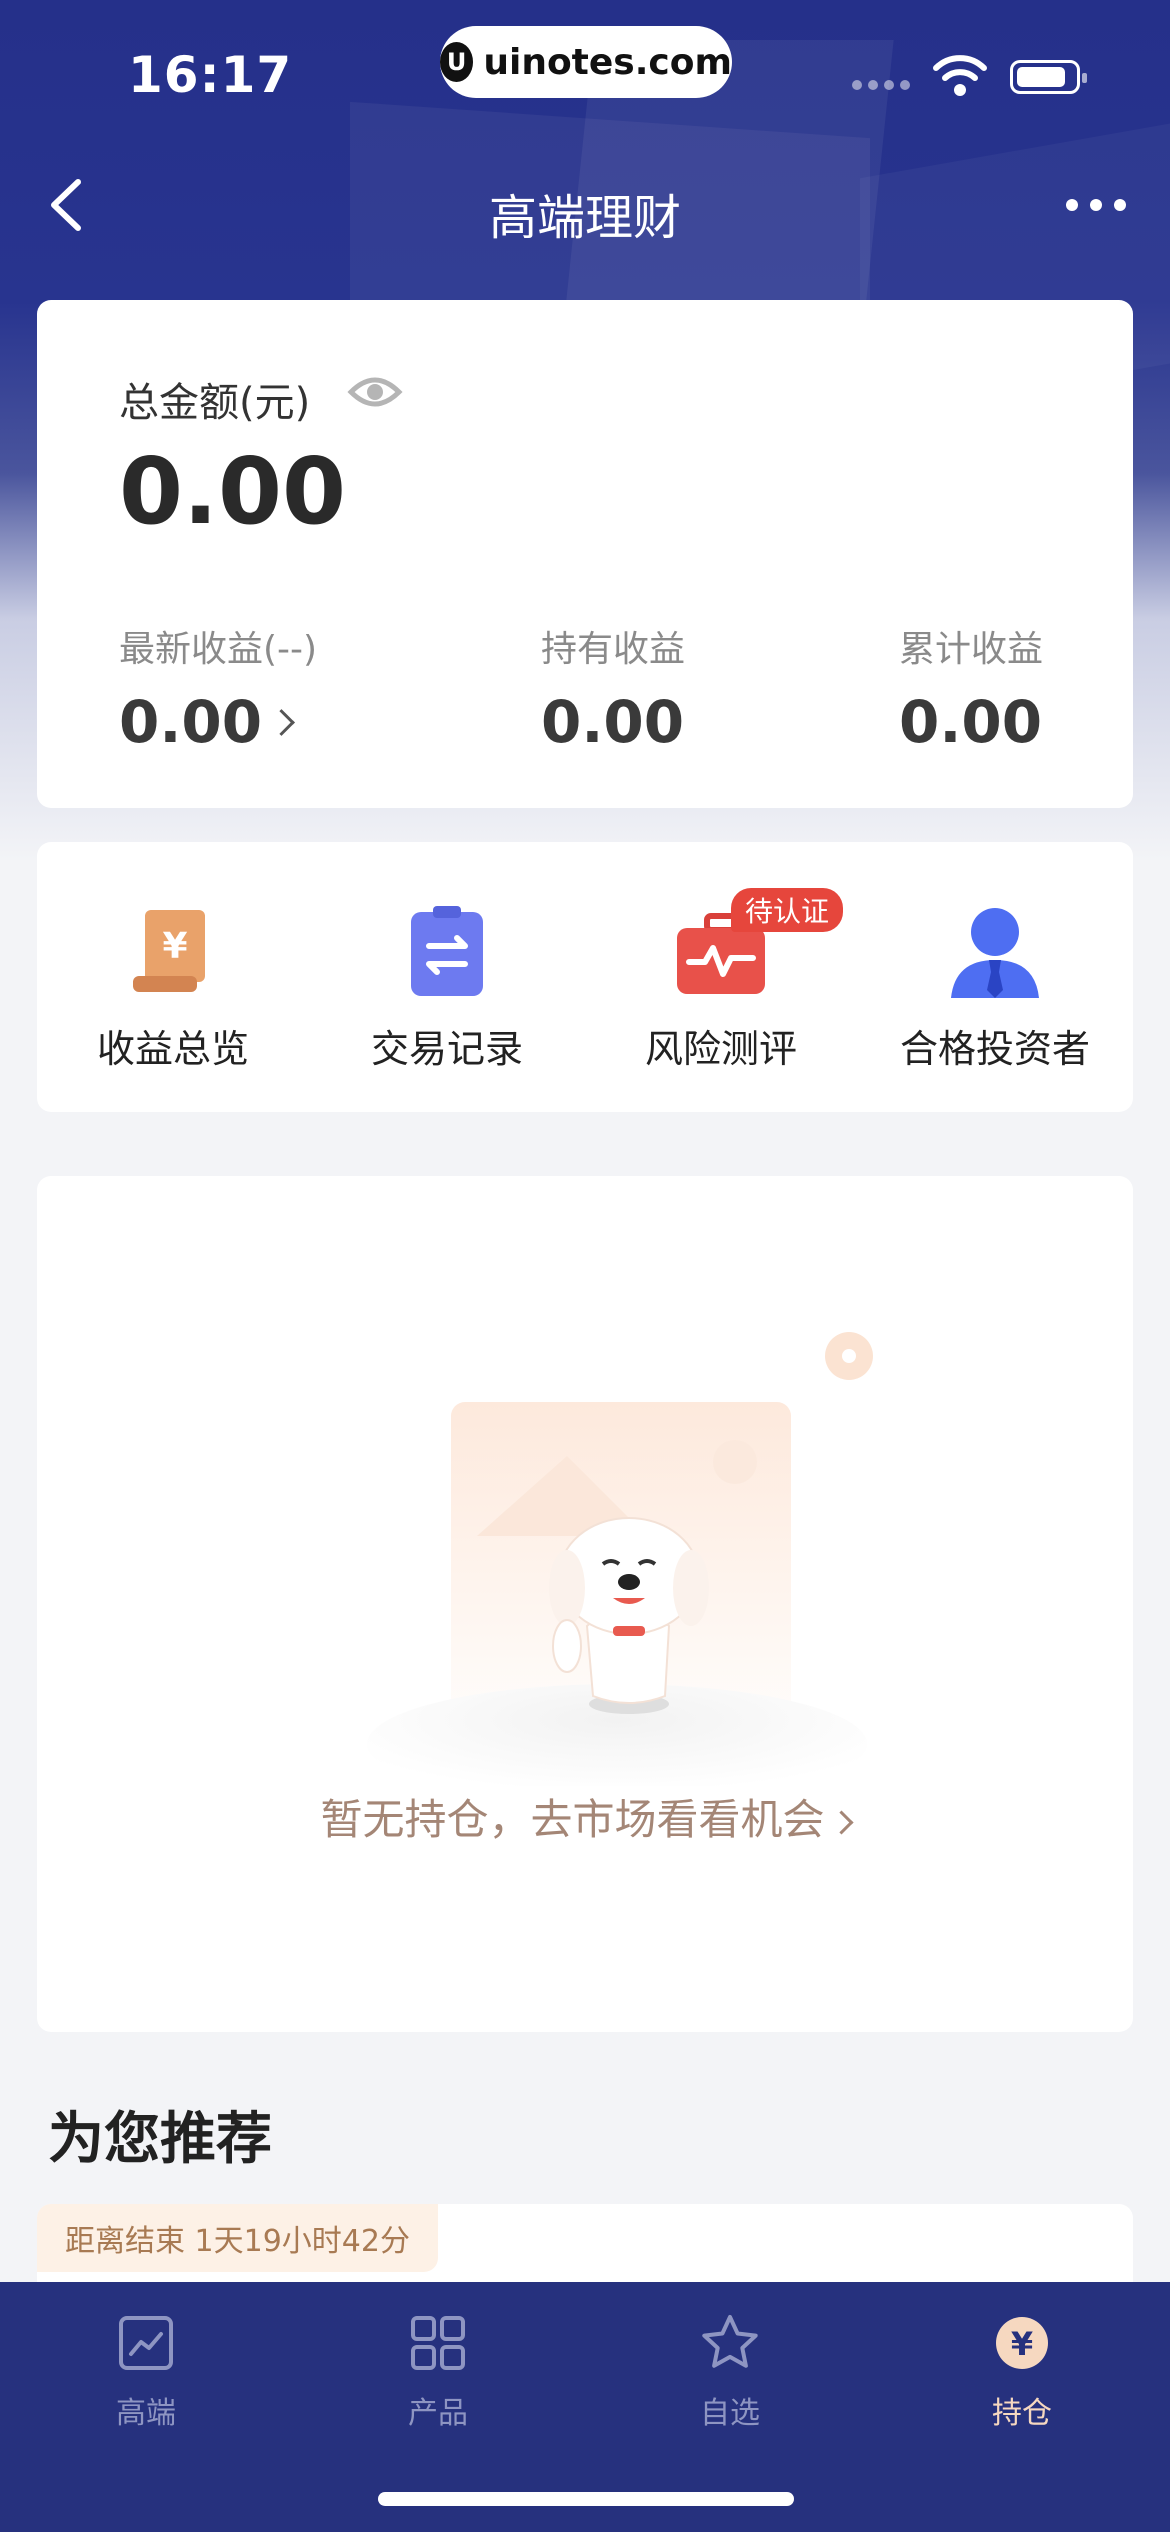  I want to click on tab-watchlist: 自选, so click(730, 2372).